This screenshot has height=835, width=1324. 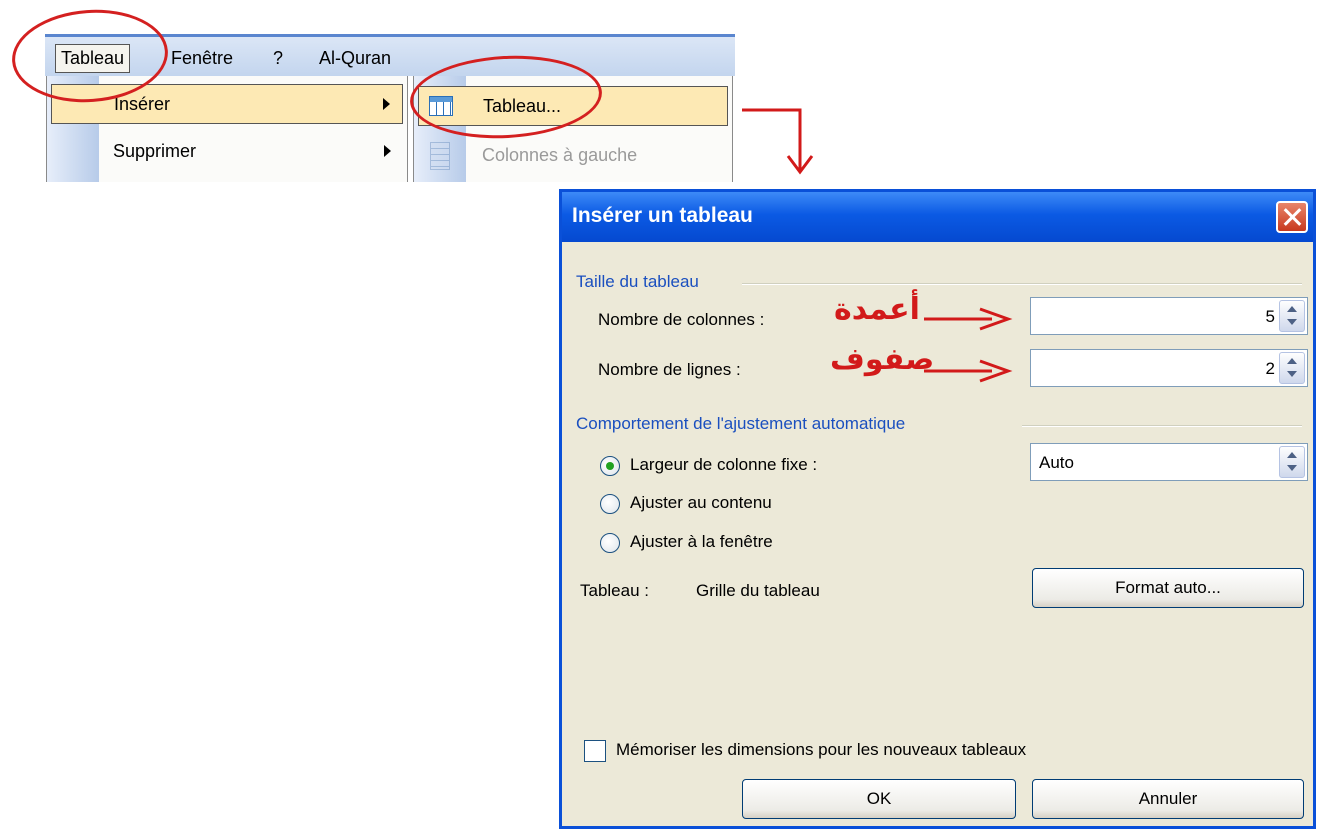 What do you see at coordinates (1270, 368) in the screenshot?
I see `rows-value: 2` at bounding box center [1270, 368].